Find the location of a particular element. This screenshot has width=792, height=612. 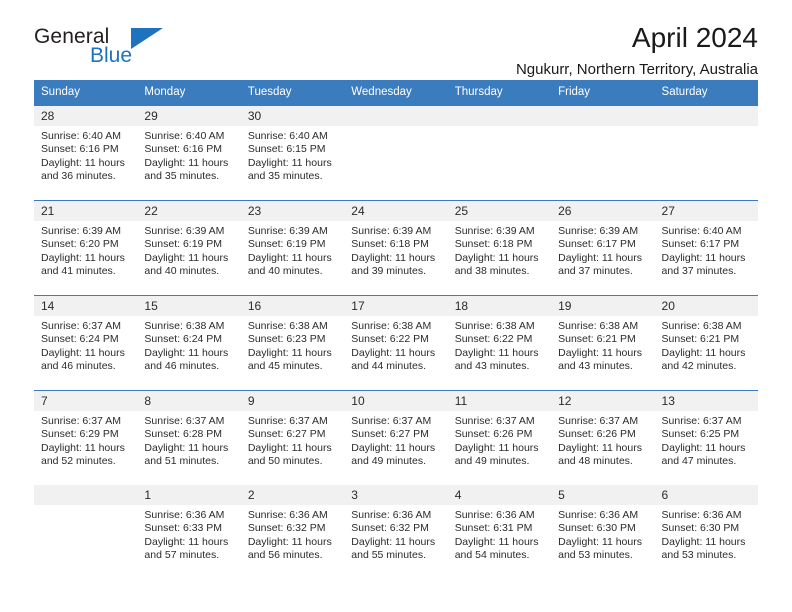

day-number: 26 is located at coordinates (603, 210).